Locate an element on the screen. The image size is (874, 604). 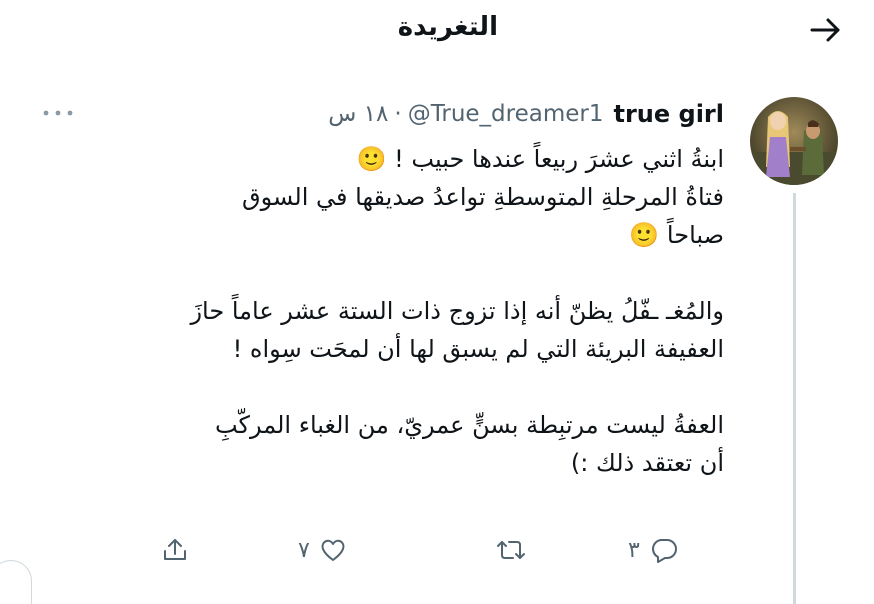
tweet-time: ١٨ س is located at coordinates (358, 114).